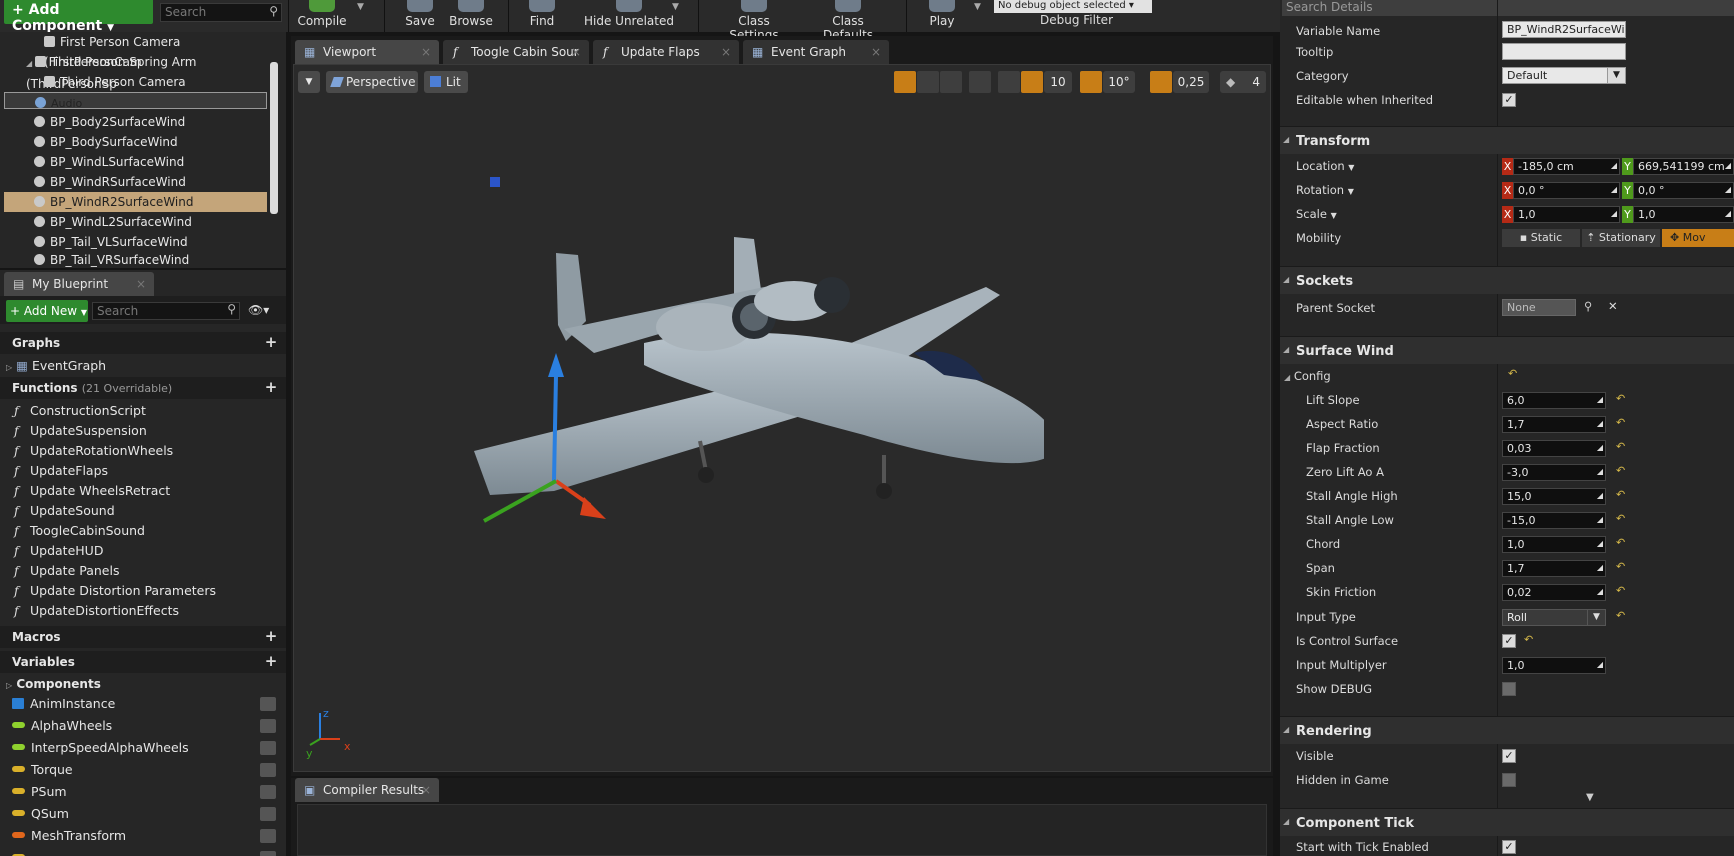 This screenshot has height=856, width=1734. I want to click on function-item: f Update Distortion Parameters, so click(115, 591).